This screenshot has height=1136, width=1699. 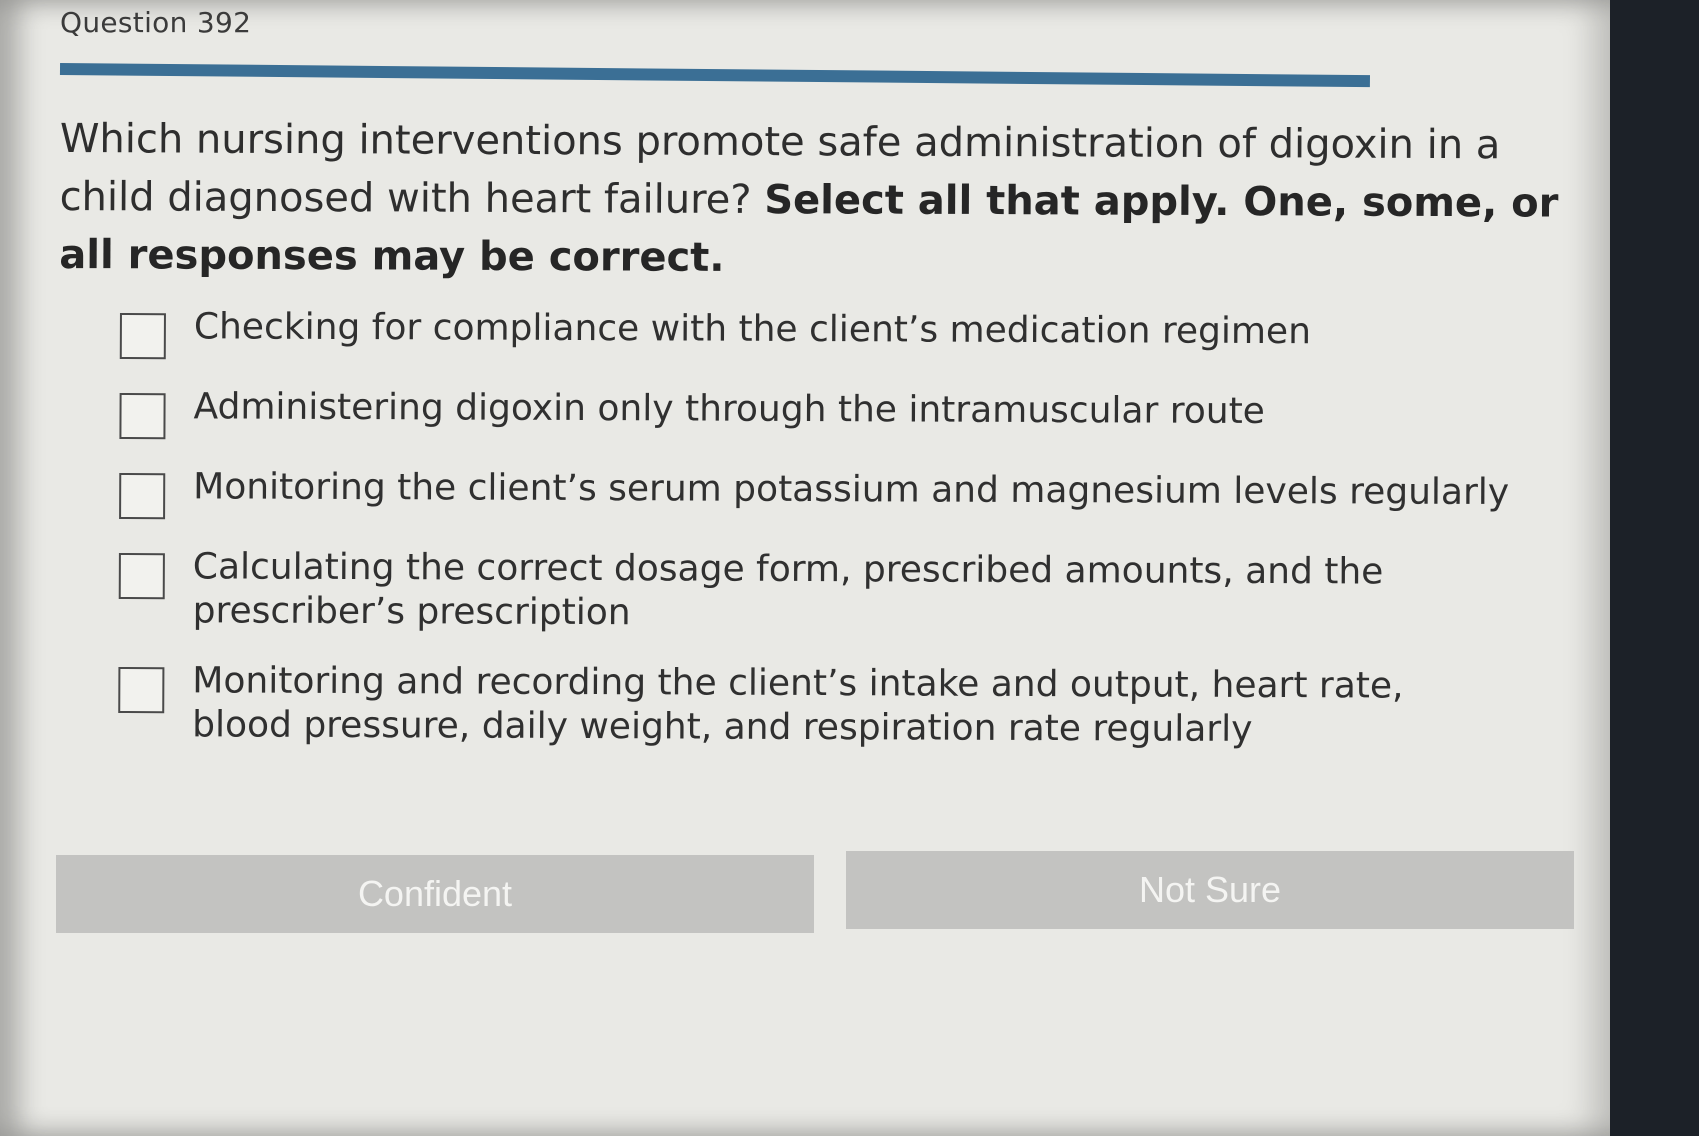 What do you see at coordinates (435, 894) in the screenshot?
I see `confident-button: Confident` at bounding box center [435, 894].